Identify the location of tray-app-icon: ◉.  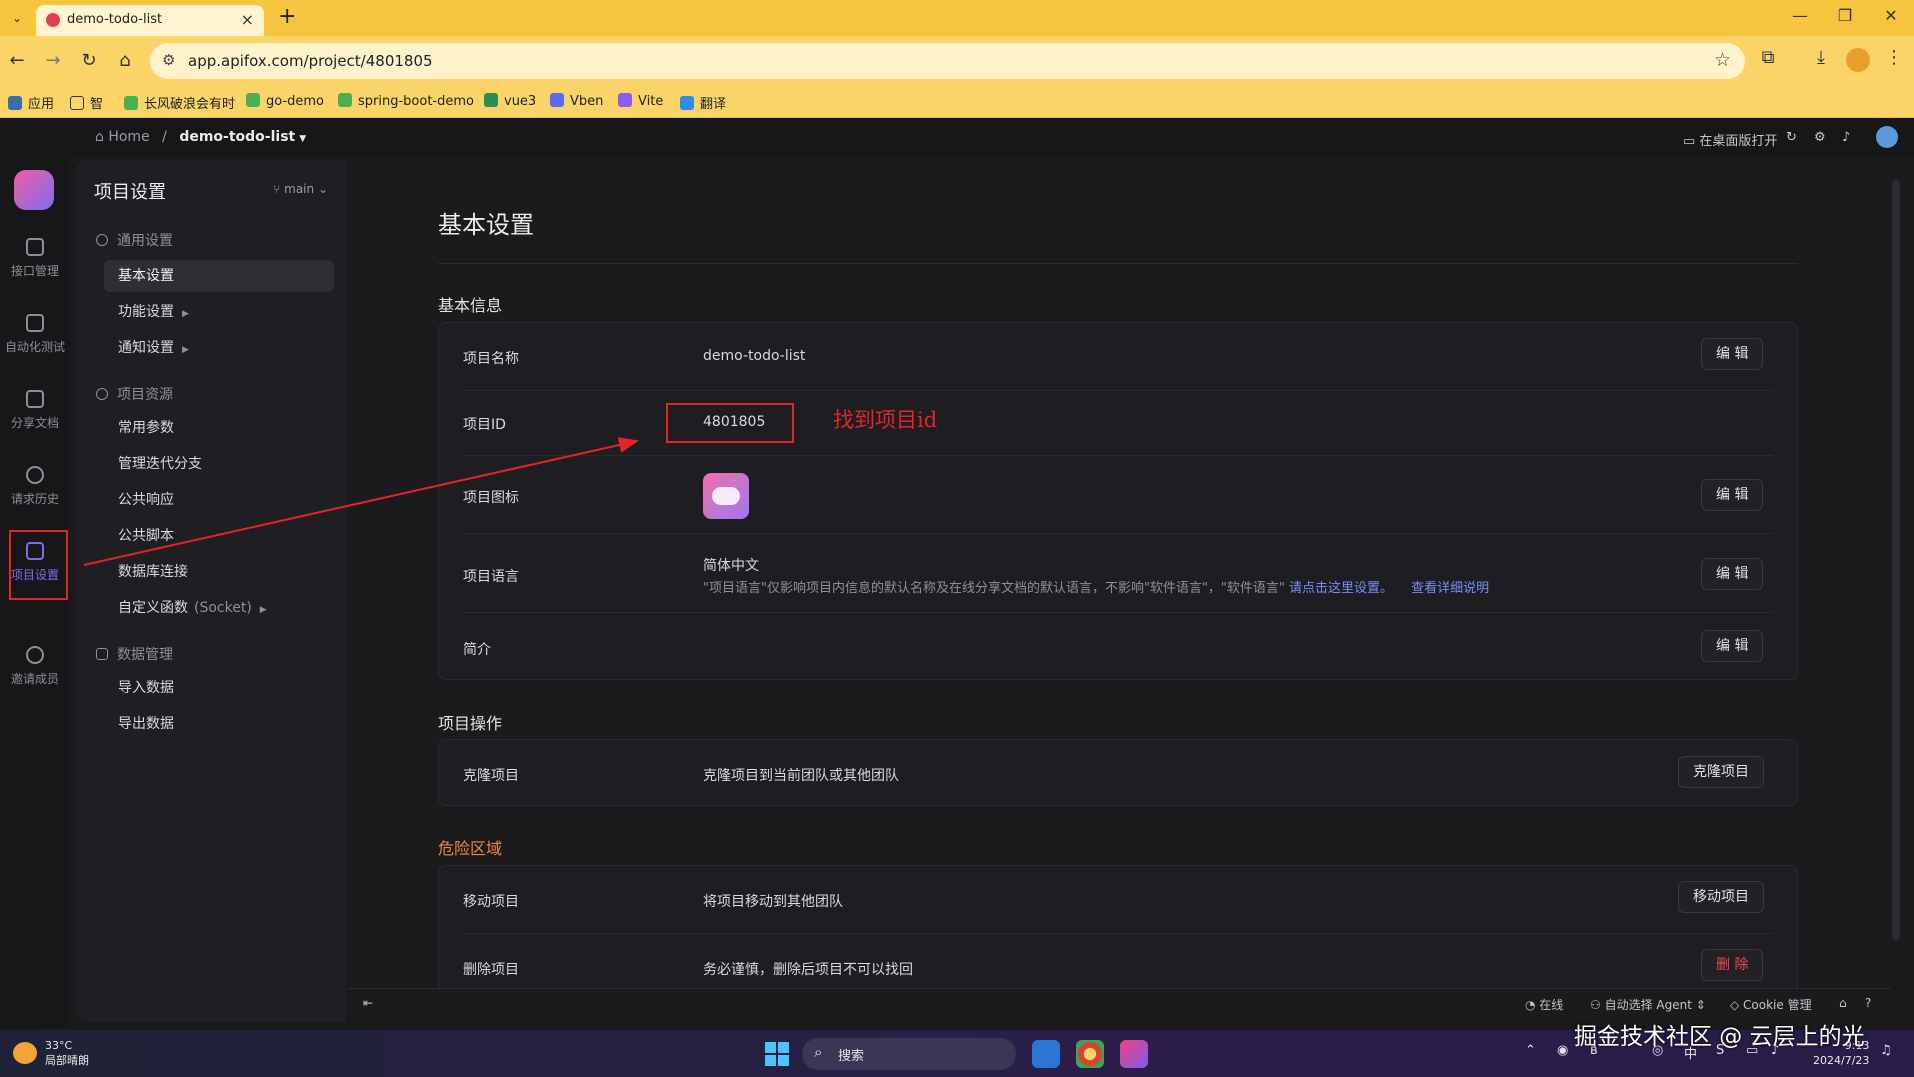
(1562, 1050).